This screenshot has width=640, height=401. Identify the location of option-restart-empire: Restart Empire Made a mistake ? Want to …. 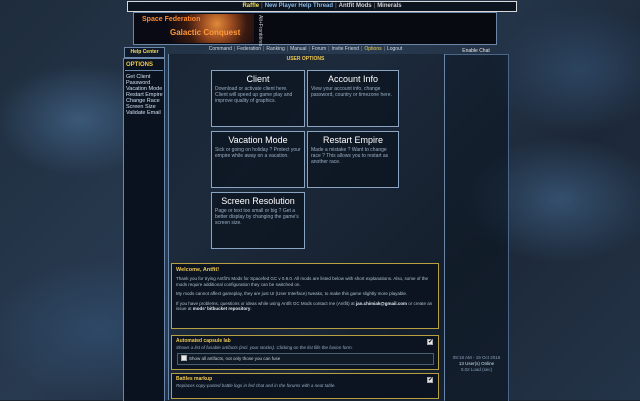
(353, 159).